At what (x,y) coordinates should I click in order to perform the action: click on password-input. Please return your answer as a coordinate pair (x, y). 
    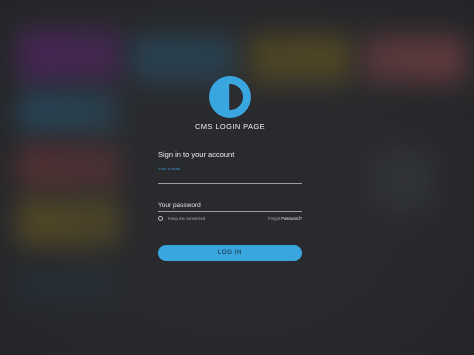
    Looking at the image, I should click on (230, 205).